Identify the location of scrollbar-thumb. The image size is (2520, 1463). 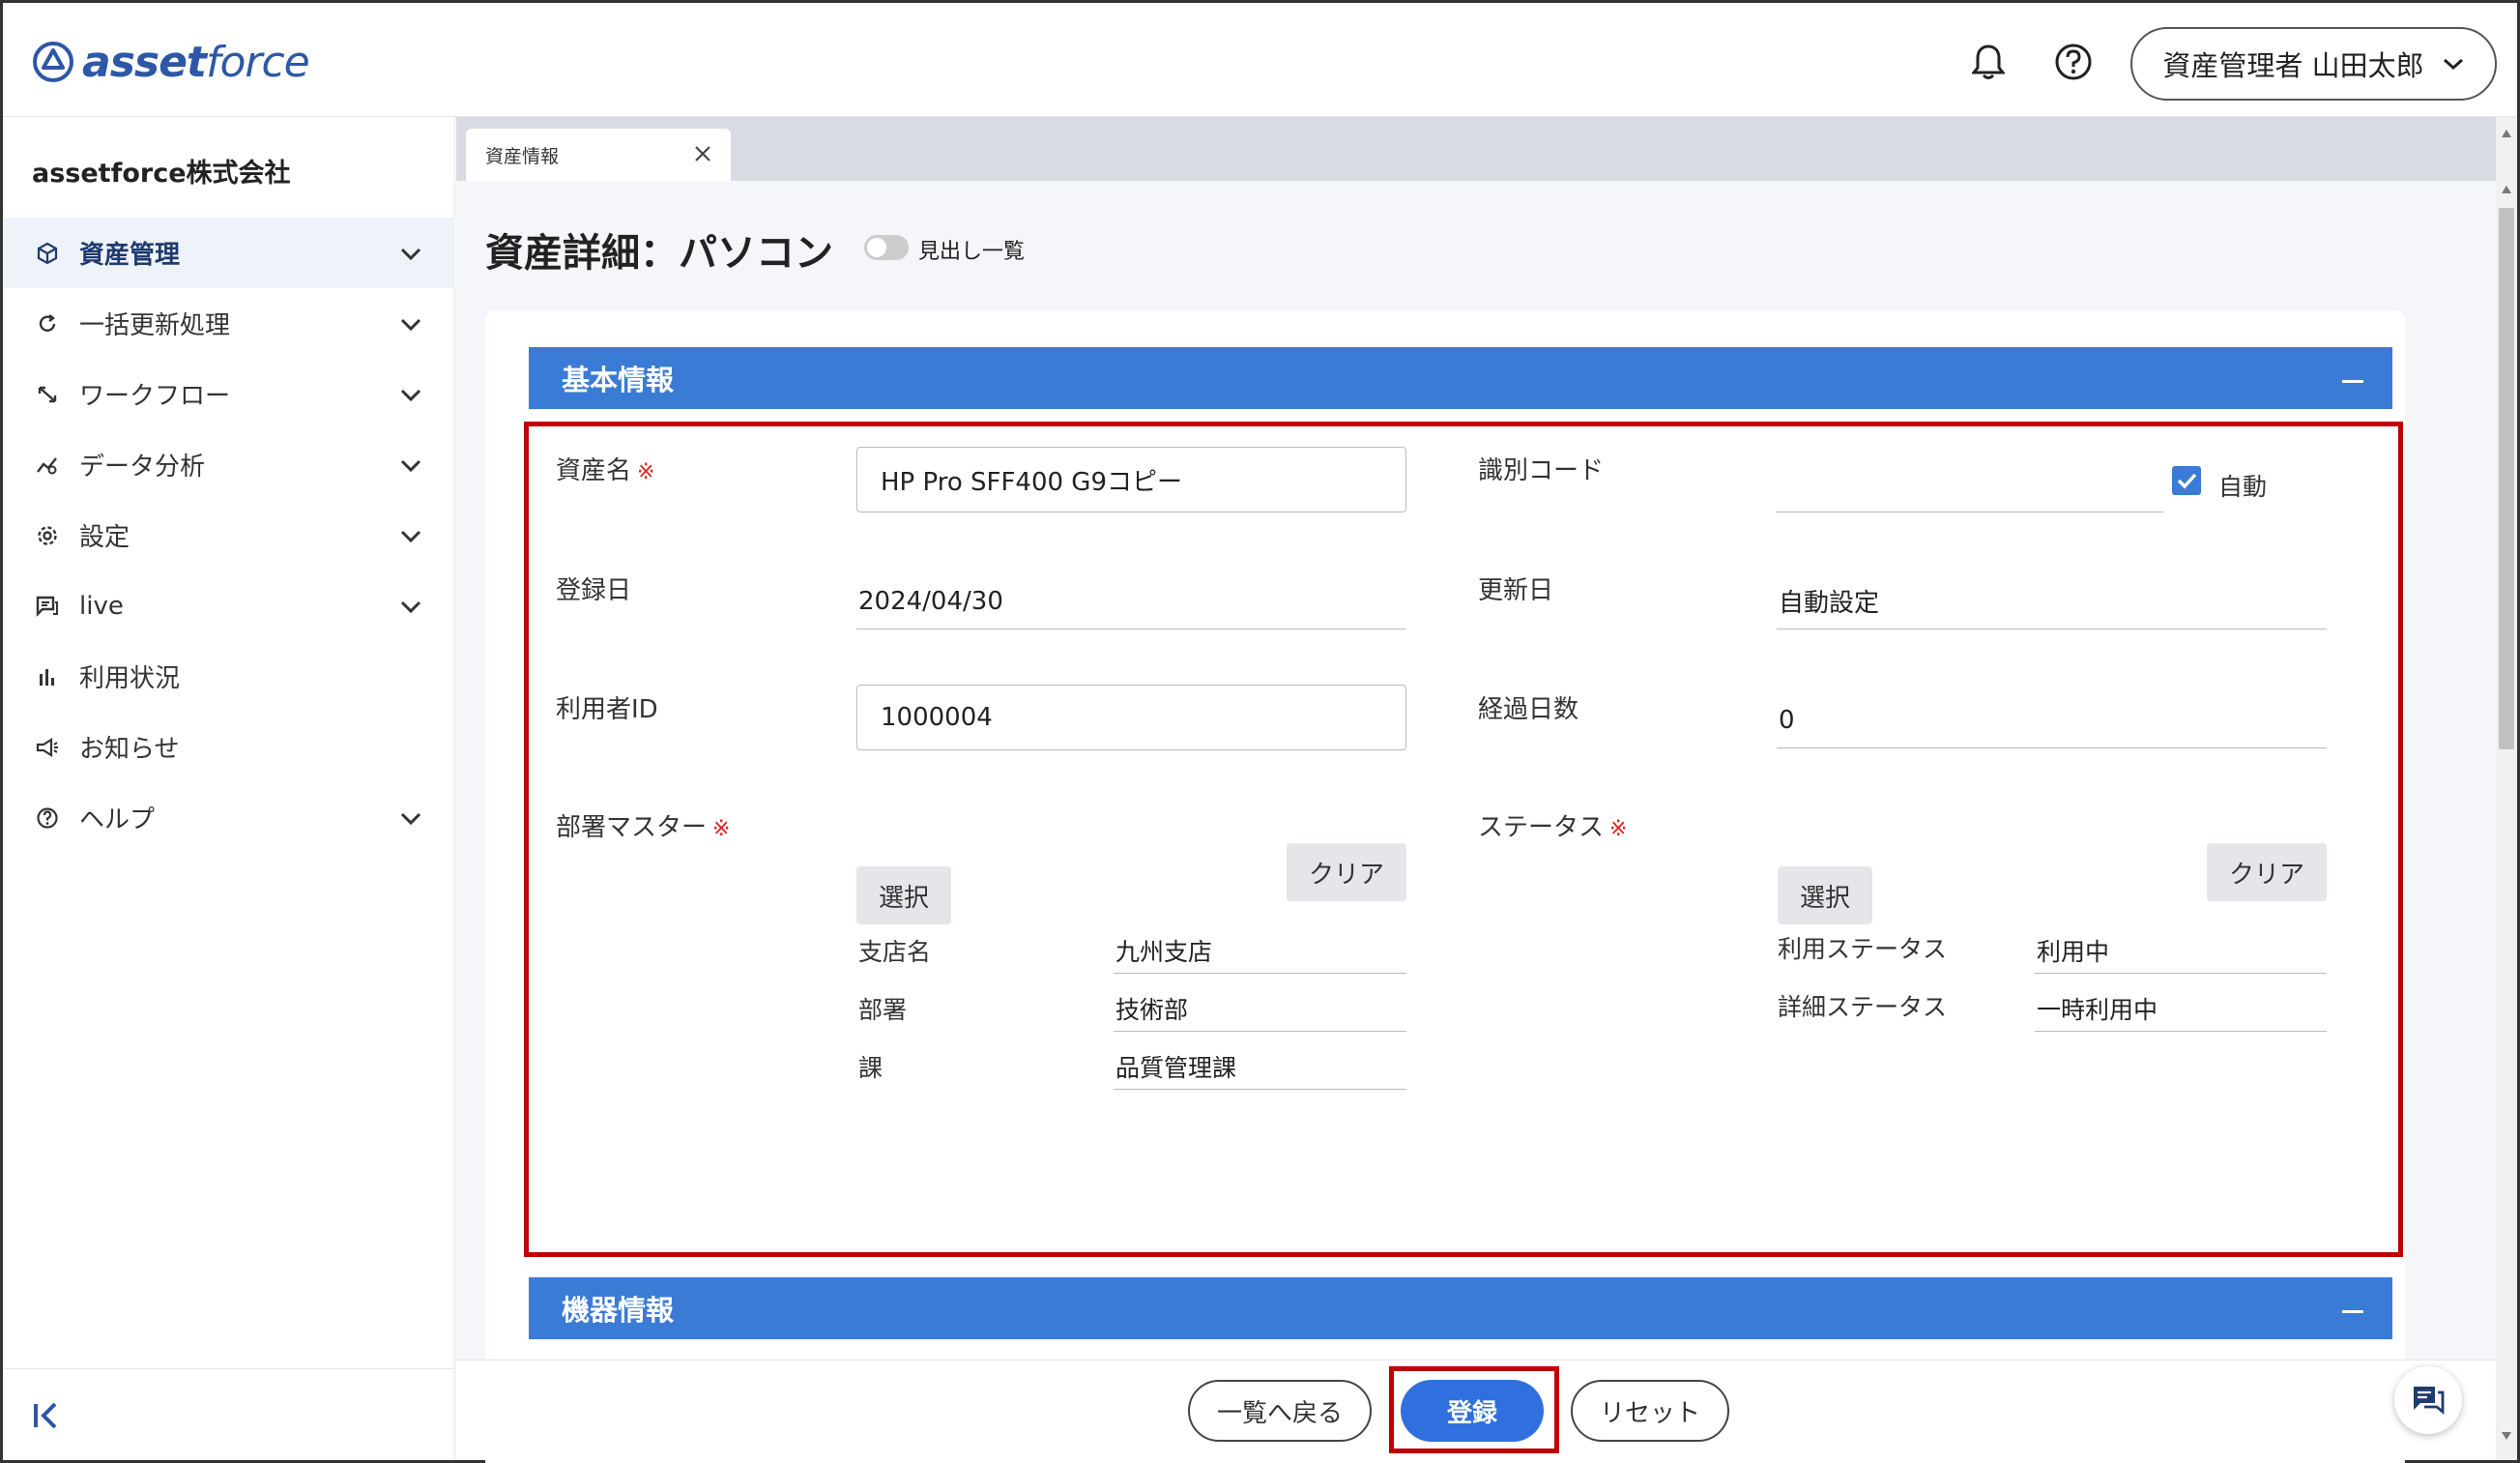
(2507, 478).